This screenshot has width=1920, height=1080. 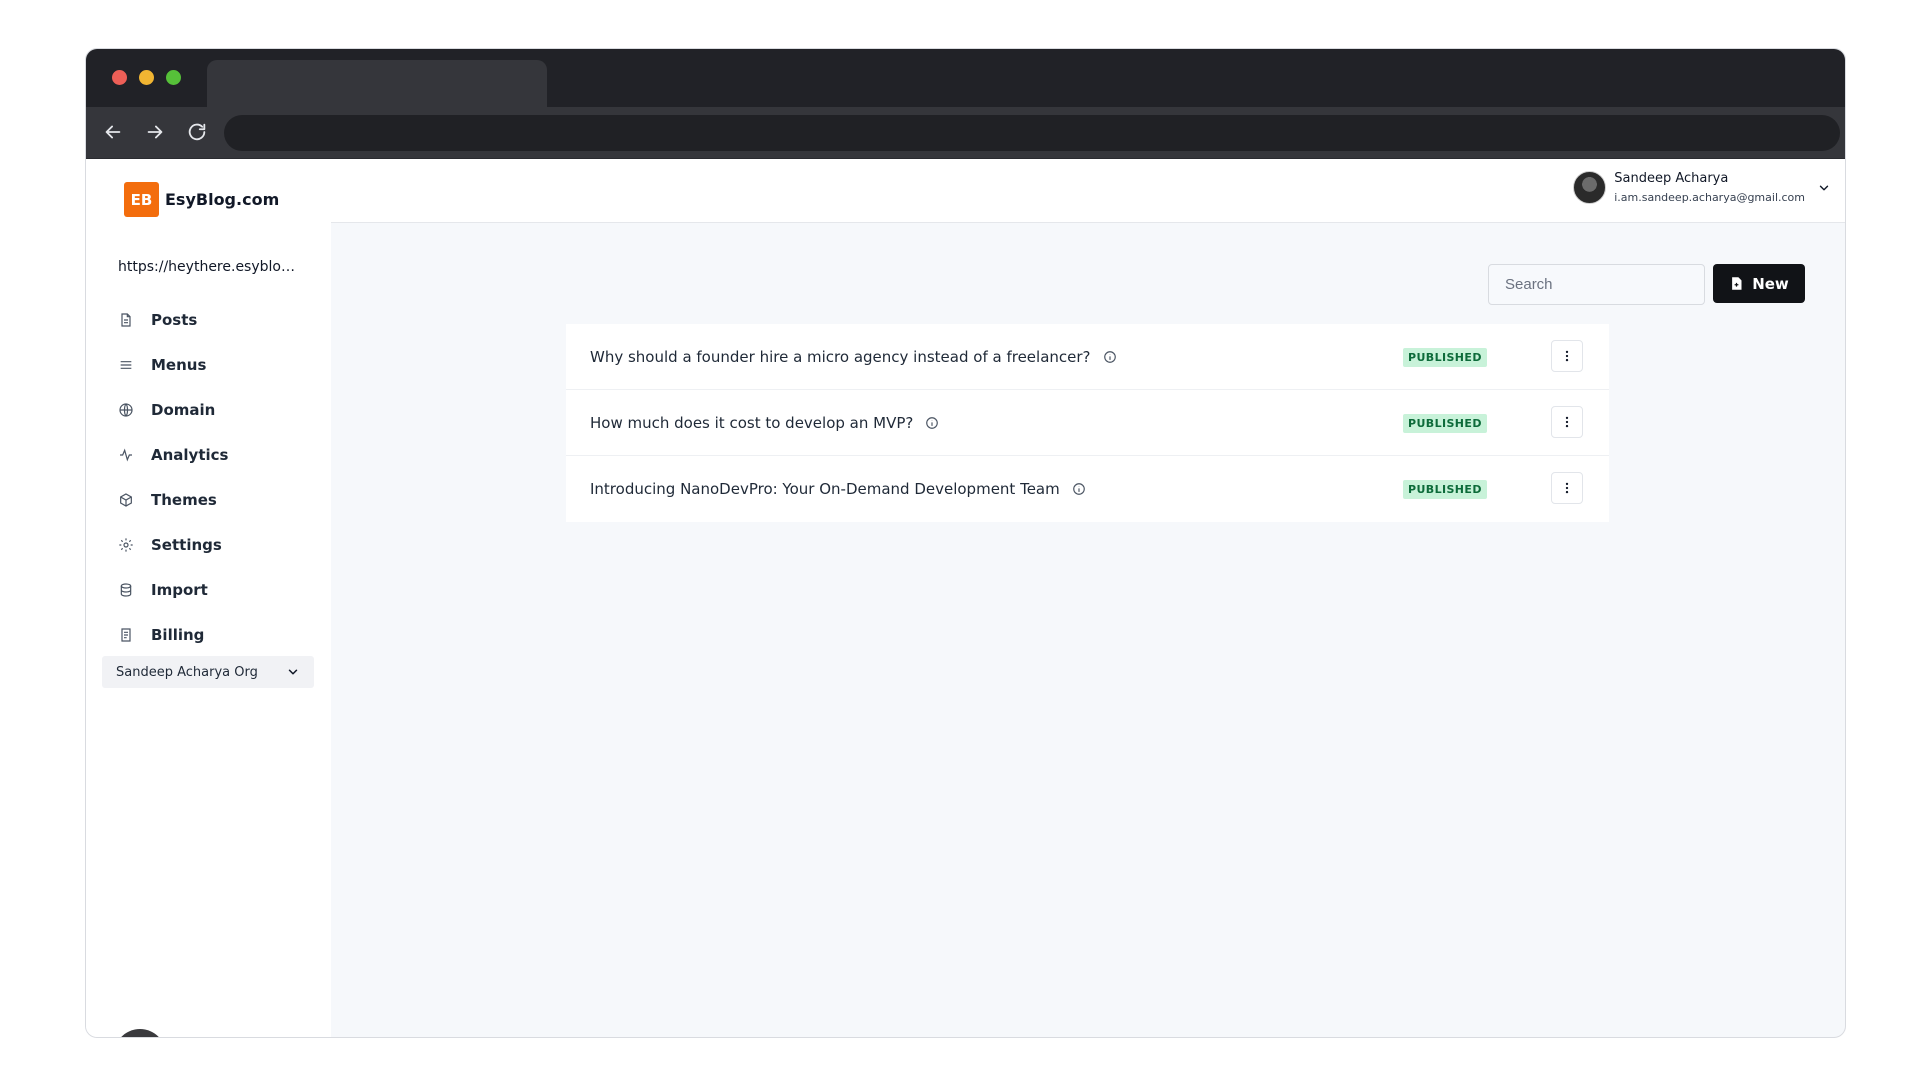 I want to click on new-button-label: New, so click(x=1770, y=283).